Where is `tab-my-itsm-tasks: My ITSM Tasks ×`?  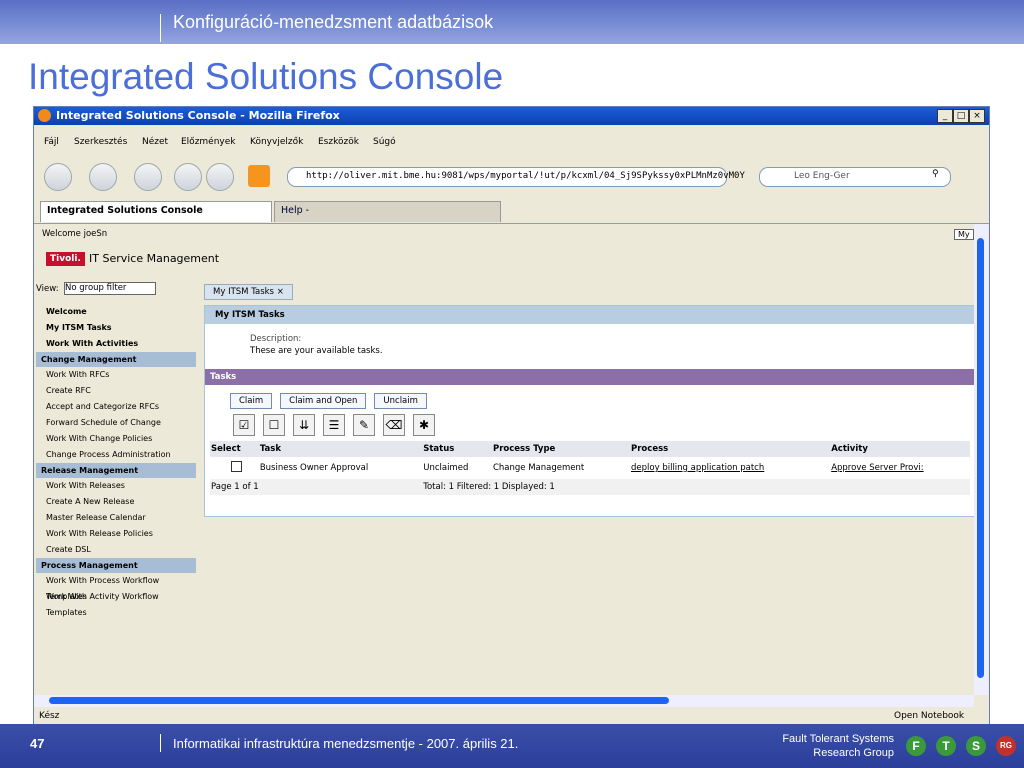
tab-my-itsm-tasks: My ITSM Tasks × is located at coordinates (248, 292).